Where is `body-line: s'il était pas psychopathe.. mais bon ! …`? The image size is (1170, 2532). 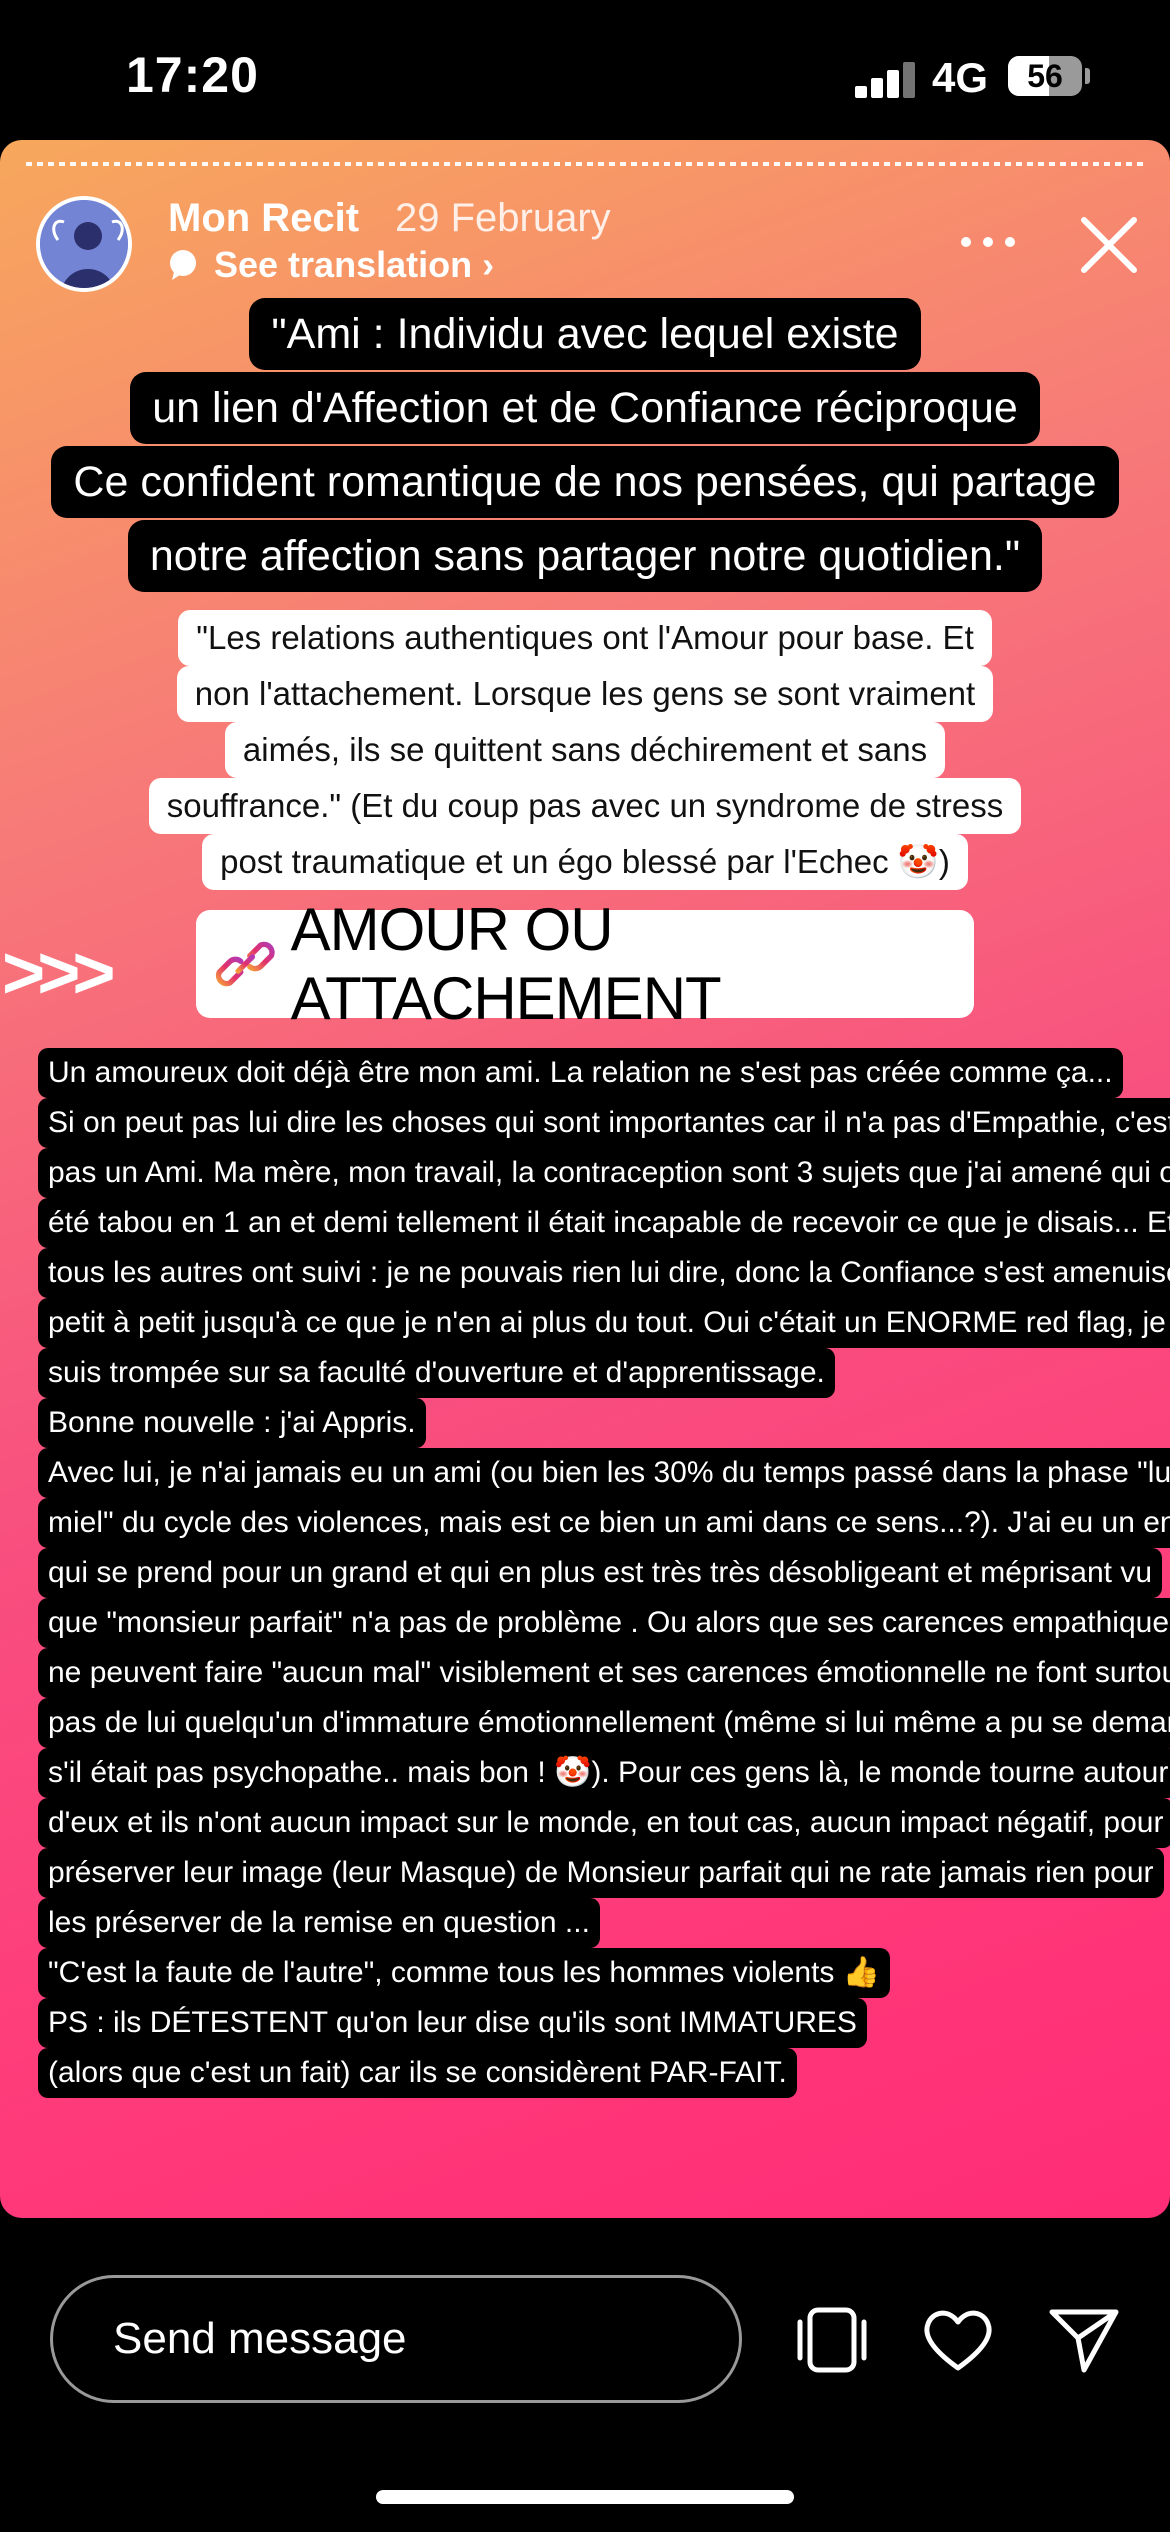
body-line: s'il était pas psychopathe.. mais bon ! … is located at coordinates (604, 1773).